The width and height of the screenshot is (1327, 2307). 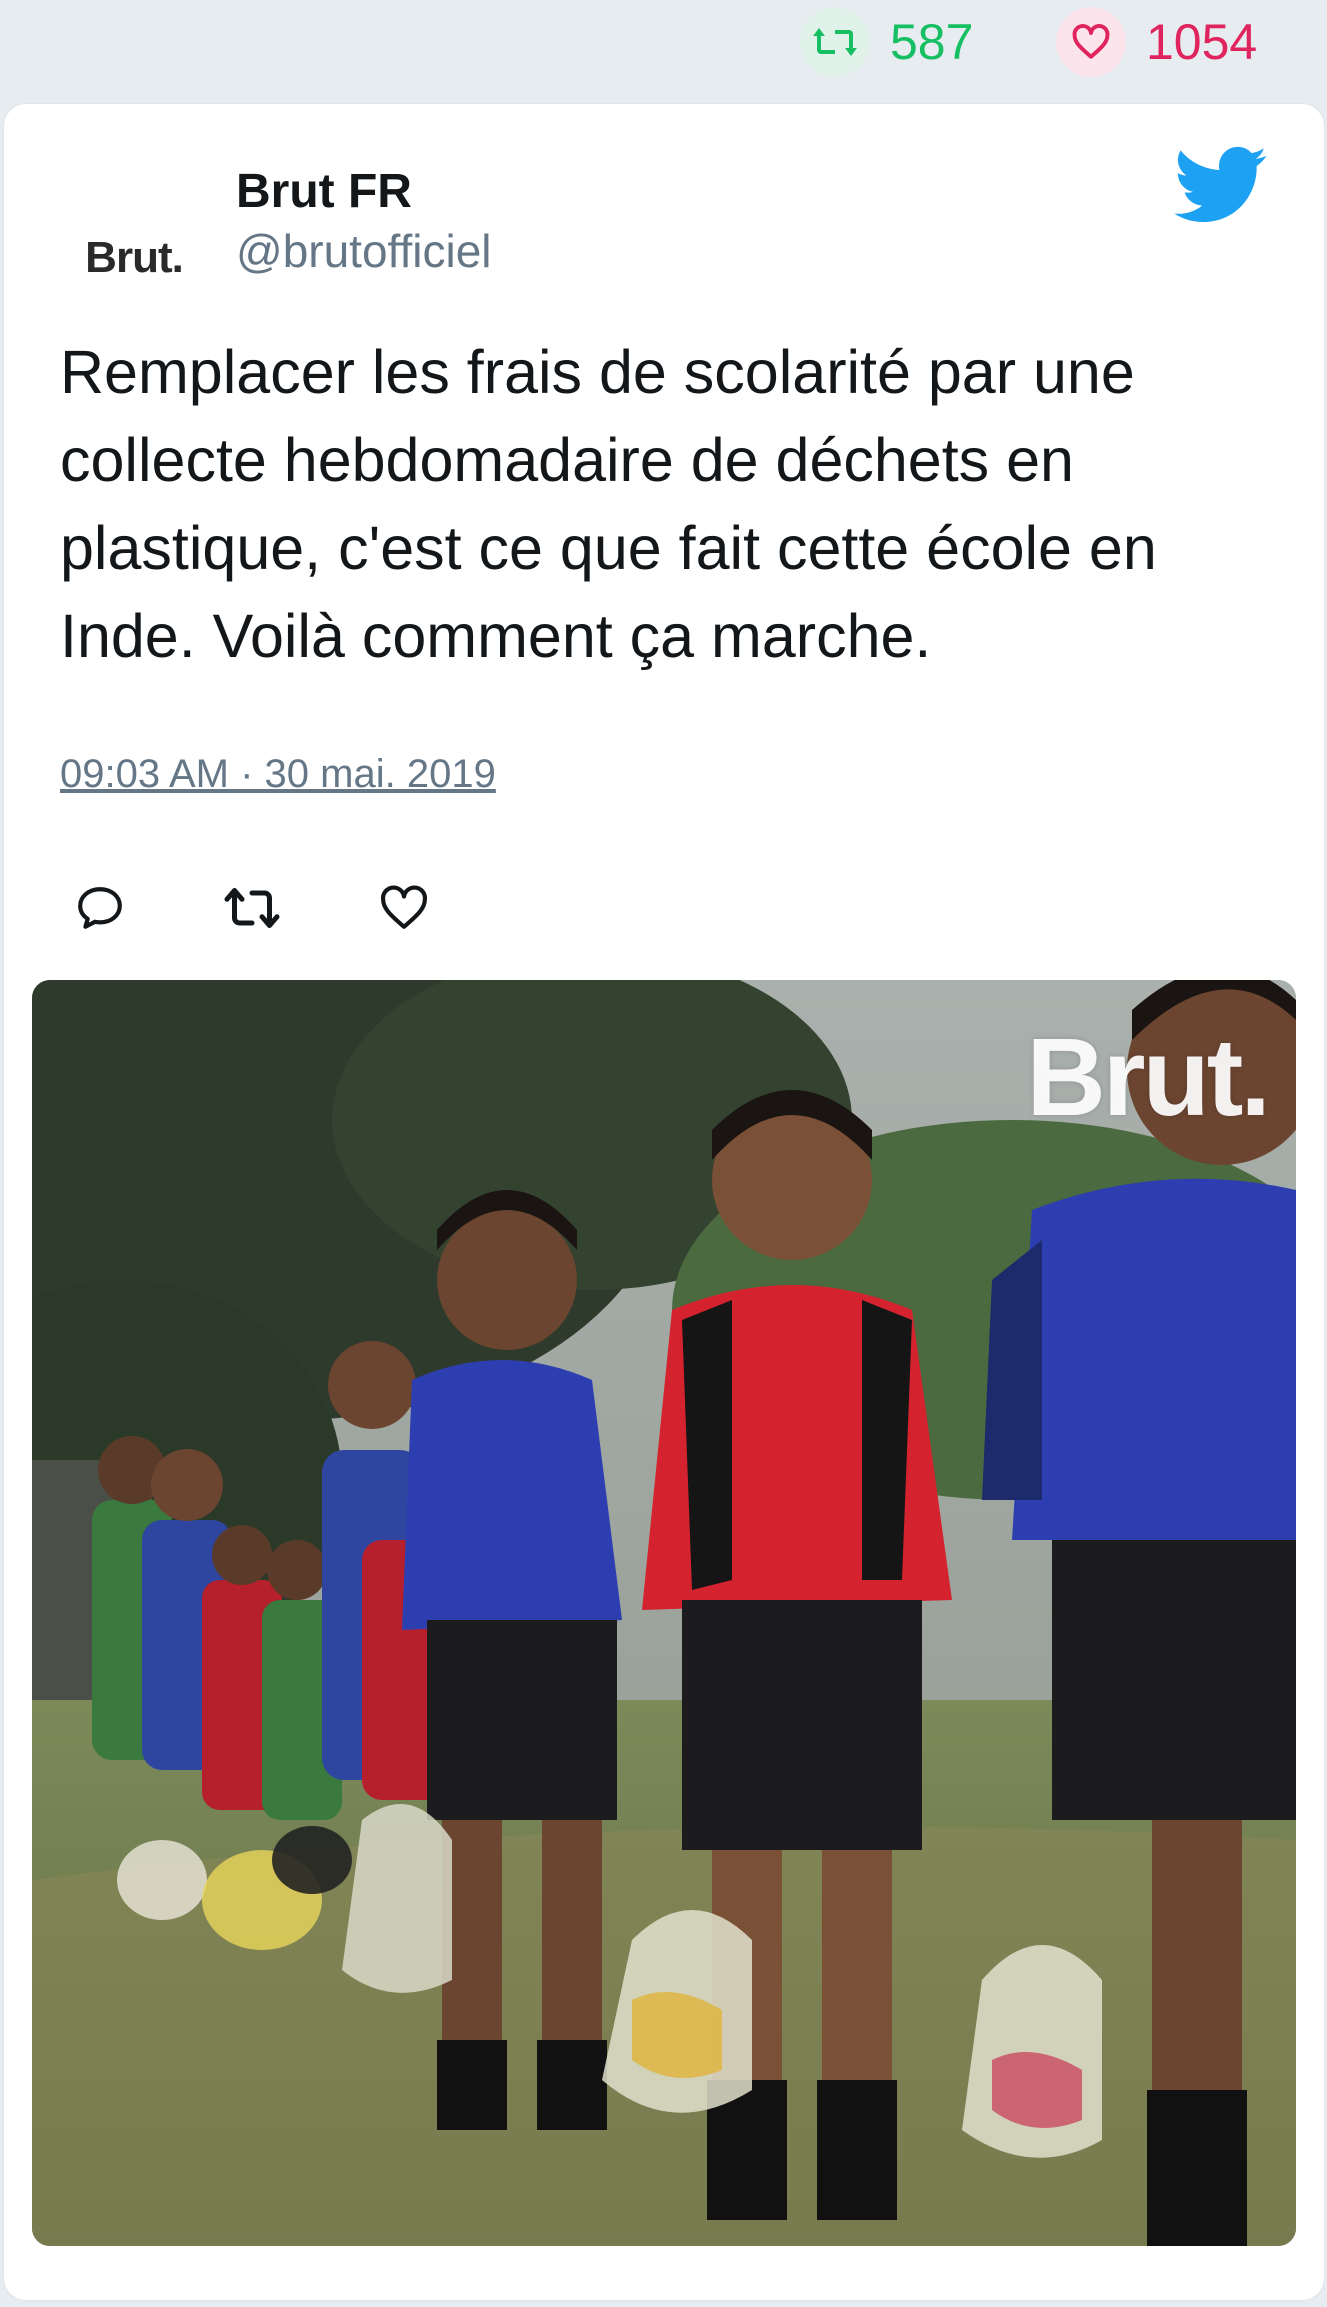 I want to click on engagement-bar: 587 1054, so click(x=663, y=44).